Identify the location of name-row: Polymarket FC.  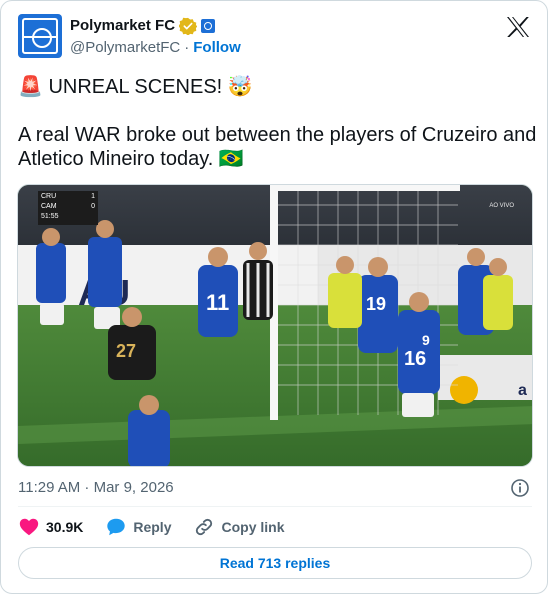
(143, 26).